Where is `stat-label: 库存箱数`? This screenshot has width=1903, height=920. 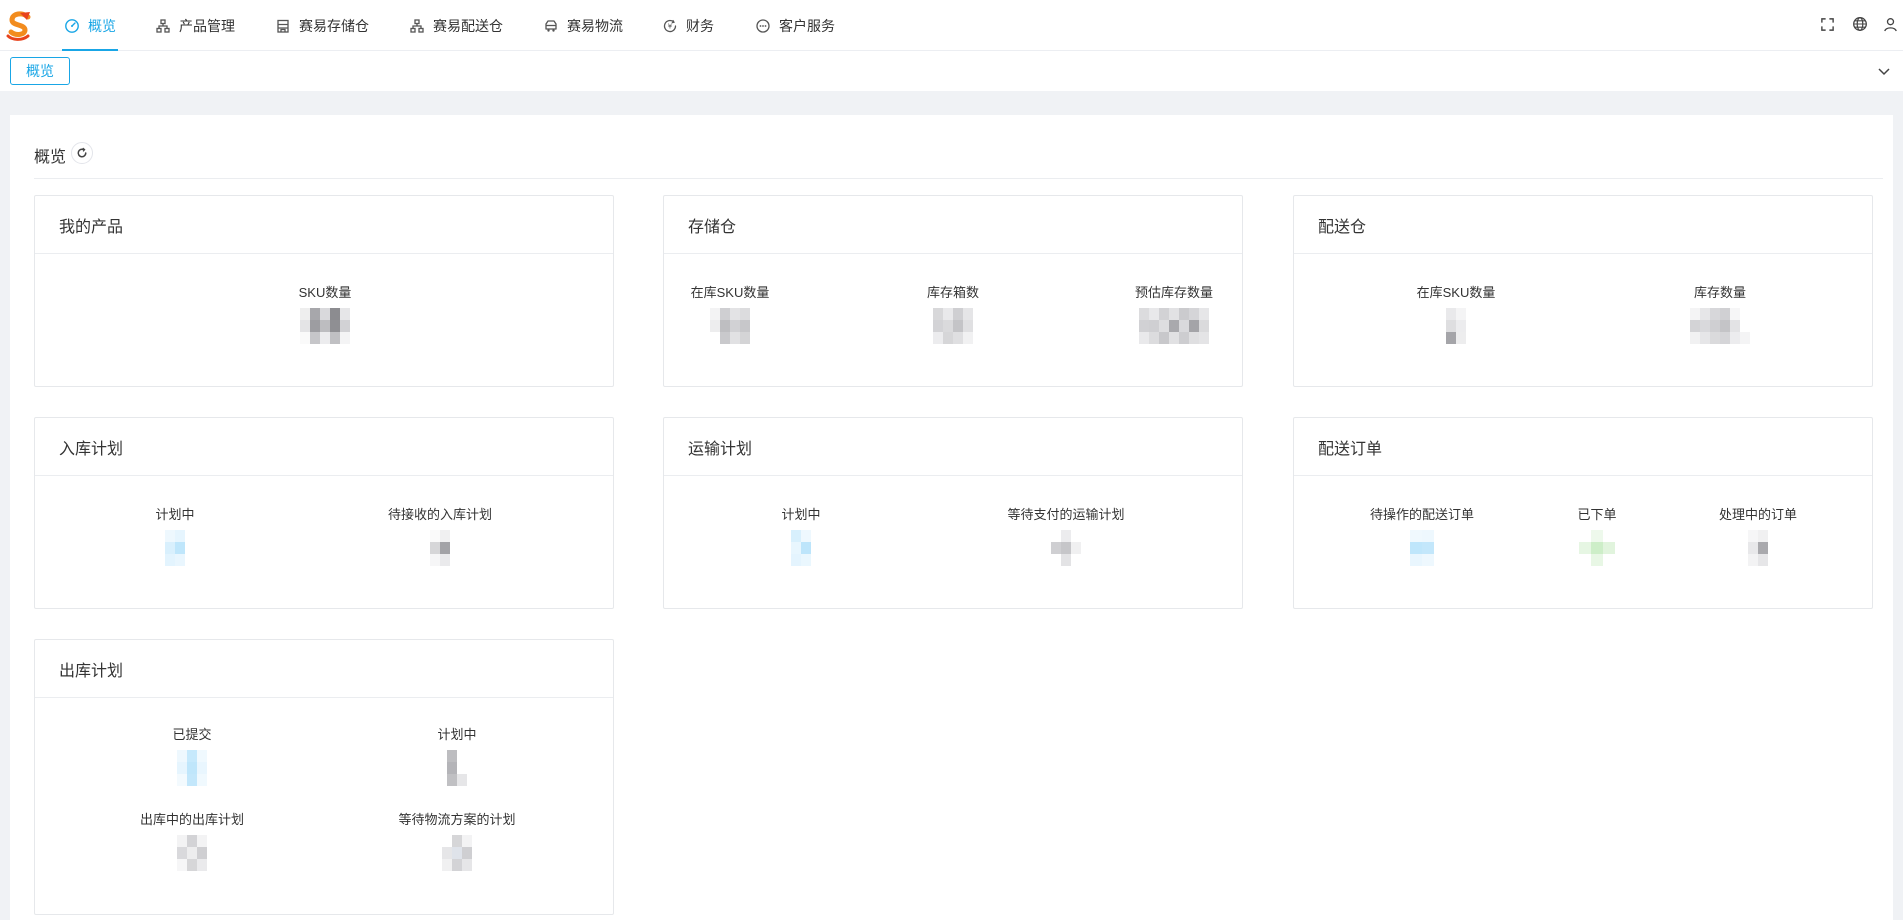 stat-label: 库存箱数 is located at coordinates (953, 292).